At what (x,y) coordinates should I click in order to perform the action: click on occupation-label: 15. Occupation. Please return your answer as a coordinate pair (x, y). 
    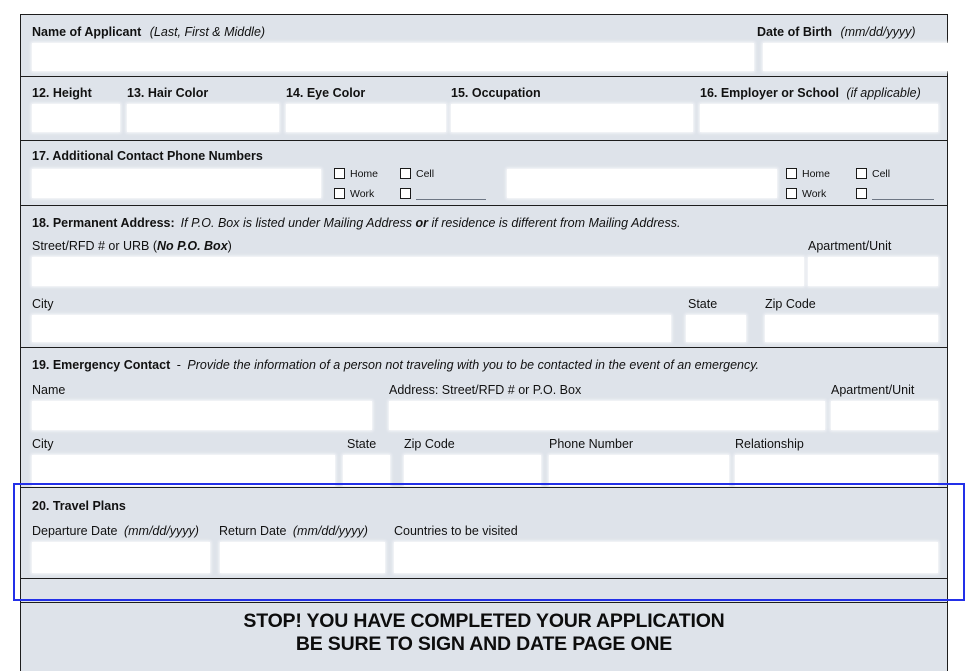
    Looking at the image, I should click on (496, 93).